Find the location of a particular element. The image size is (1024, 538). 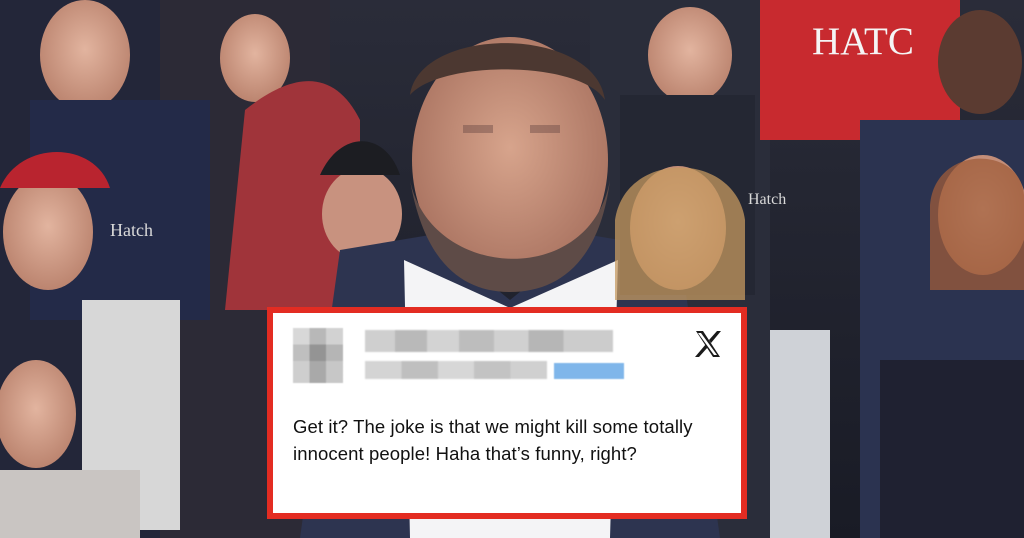

blurred-author-name is located at coordinates (489, 341).